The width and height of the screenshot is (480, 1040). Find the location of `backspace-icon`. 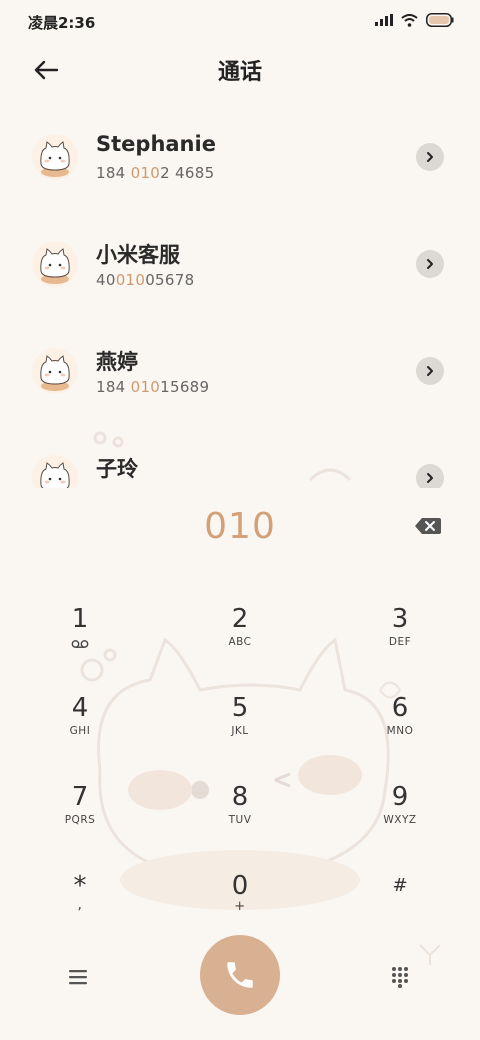

backspace-icon is located at coordinates (428, 526).